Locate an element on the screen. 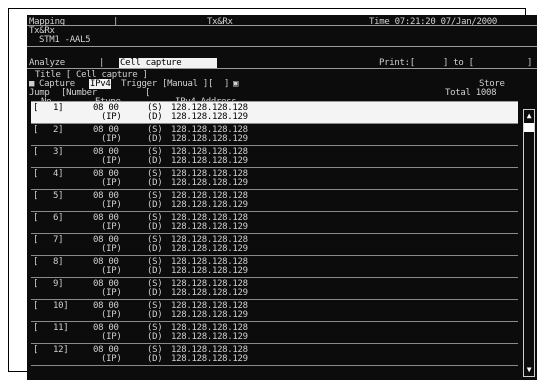 The width and height of the screenshot is (545, 387). trigger-select: Trigger [Manual ][ is located at coordinates (167, 84).